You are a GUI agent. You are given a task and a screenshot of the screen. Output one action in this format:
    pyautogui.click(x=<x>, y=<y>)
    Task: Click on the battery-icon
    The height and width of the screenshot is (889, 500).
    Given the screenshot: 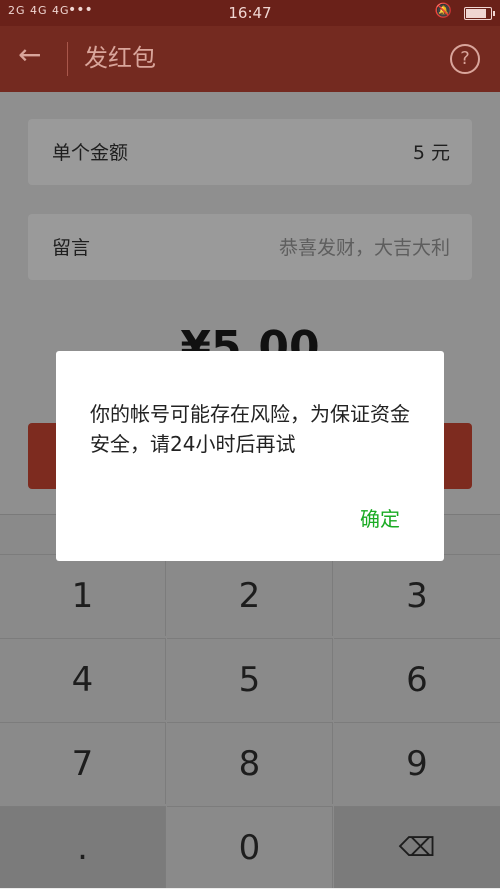 What is the action you would take?
    pyautogui.click(x=479, y=13)
    